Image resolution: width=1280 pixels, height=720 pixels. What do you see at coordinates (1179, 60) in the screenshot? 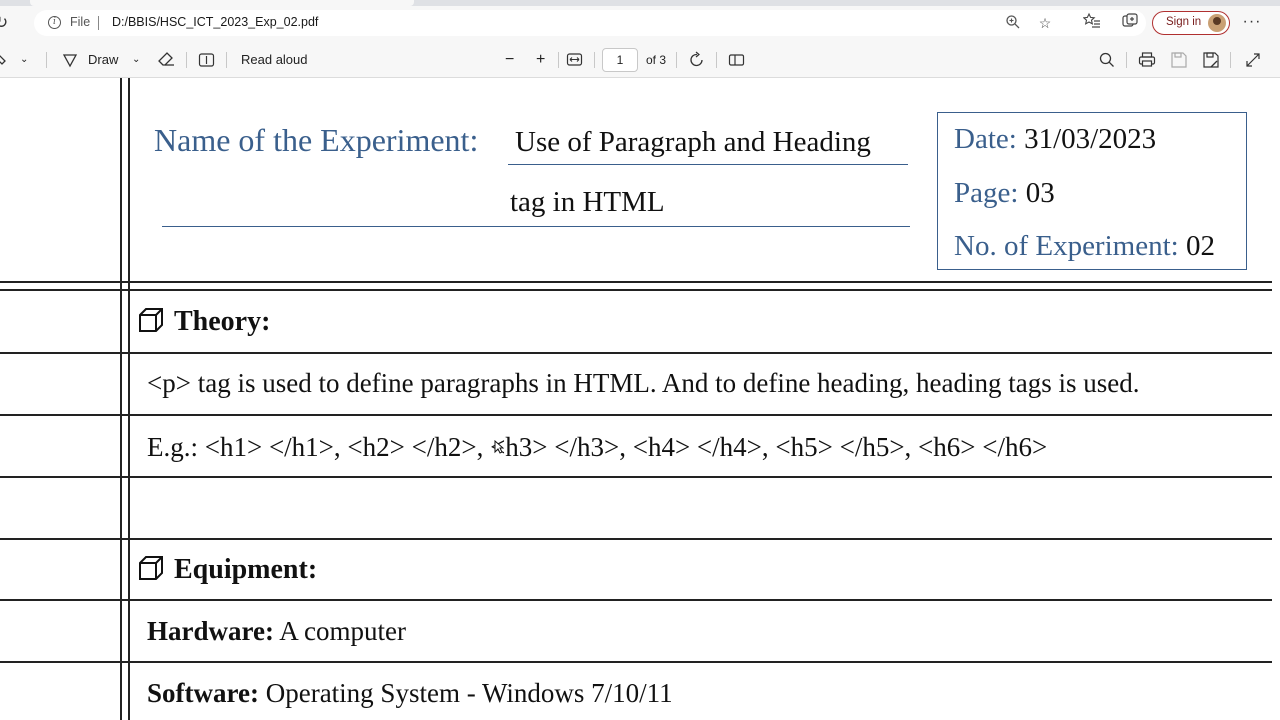
I see `save-icon` at bounding box center [1179, 60].